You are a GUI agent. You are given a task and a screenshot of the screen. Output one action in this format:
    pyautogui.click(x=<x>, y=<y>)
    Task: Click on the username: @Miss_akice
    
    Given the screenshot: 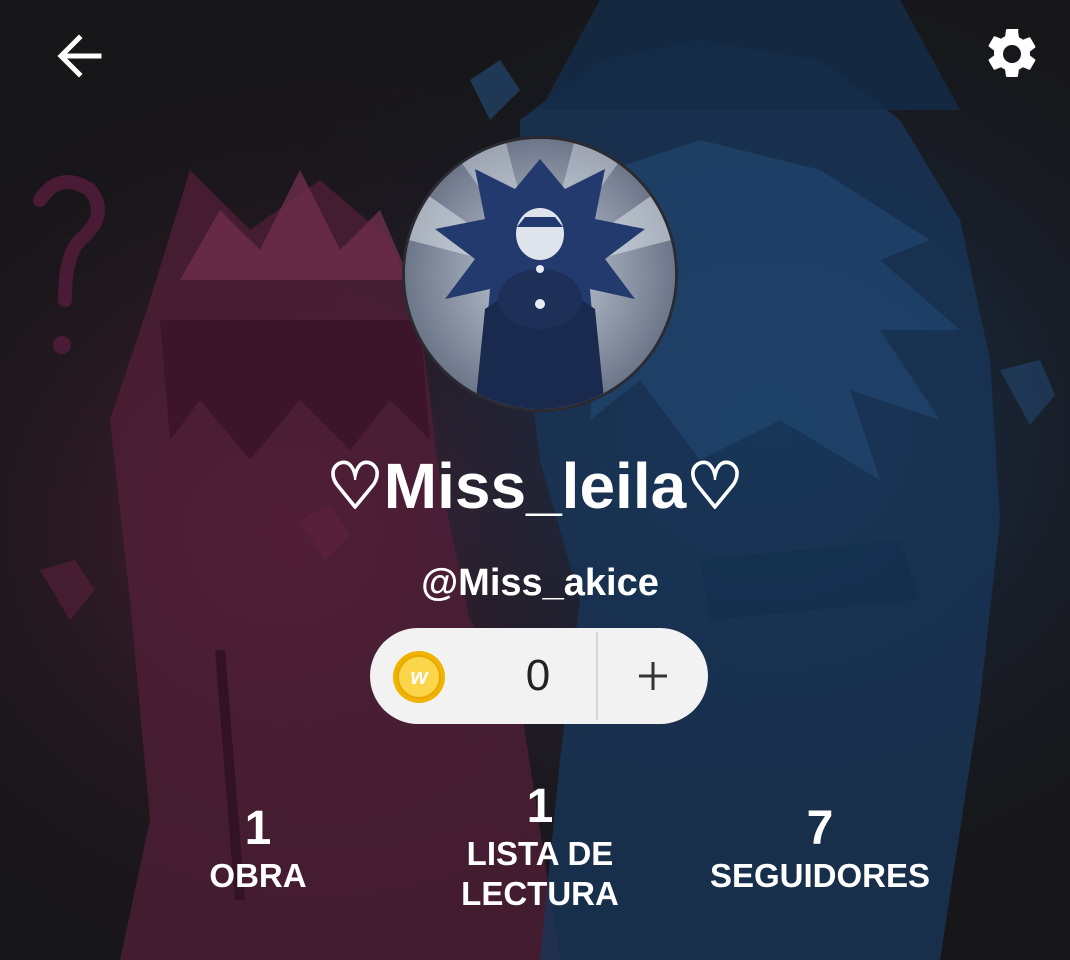 What is the action you would take?
    pyautogui.click(x=540, y=583)
    